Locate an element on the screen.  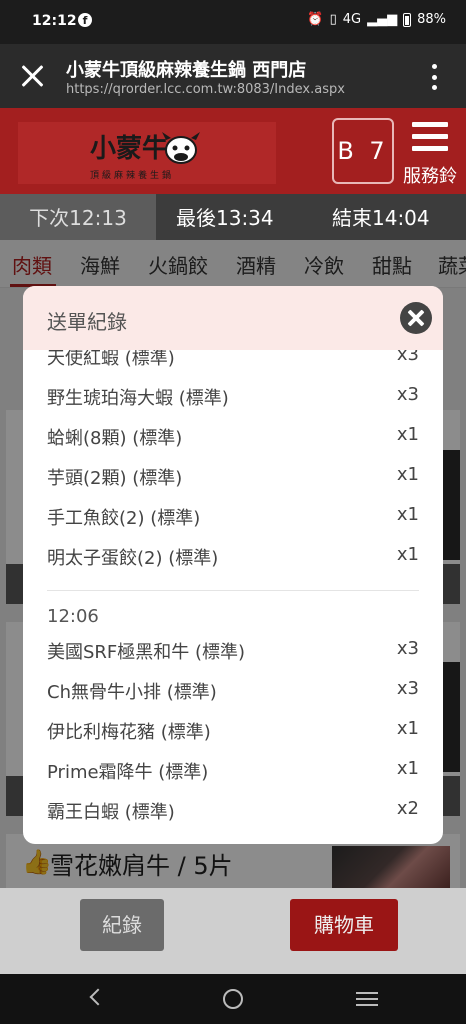
order-item: 野生琥珀海大蝦 (標準) x3 is located at coordinates (233, 399).